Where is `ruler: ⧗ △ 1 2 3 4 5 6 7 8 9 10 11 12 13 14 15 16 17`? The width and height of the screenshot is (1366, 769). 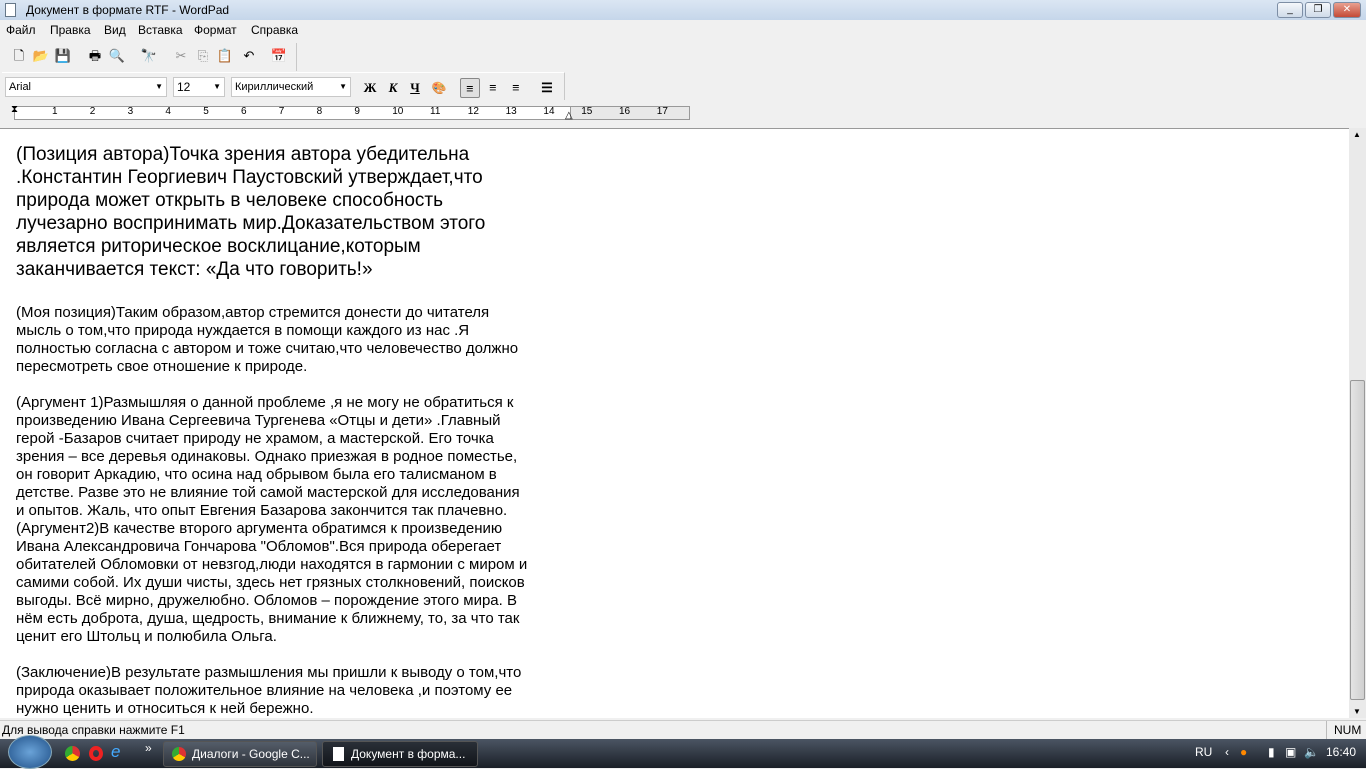 ruler: ⧗ △ 1 2 3 4 5 6 7 8 9 10 11 12 13 14 15 16 17 is located at coordinates (683, 114).